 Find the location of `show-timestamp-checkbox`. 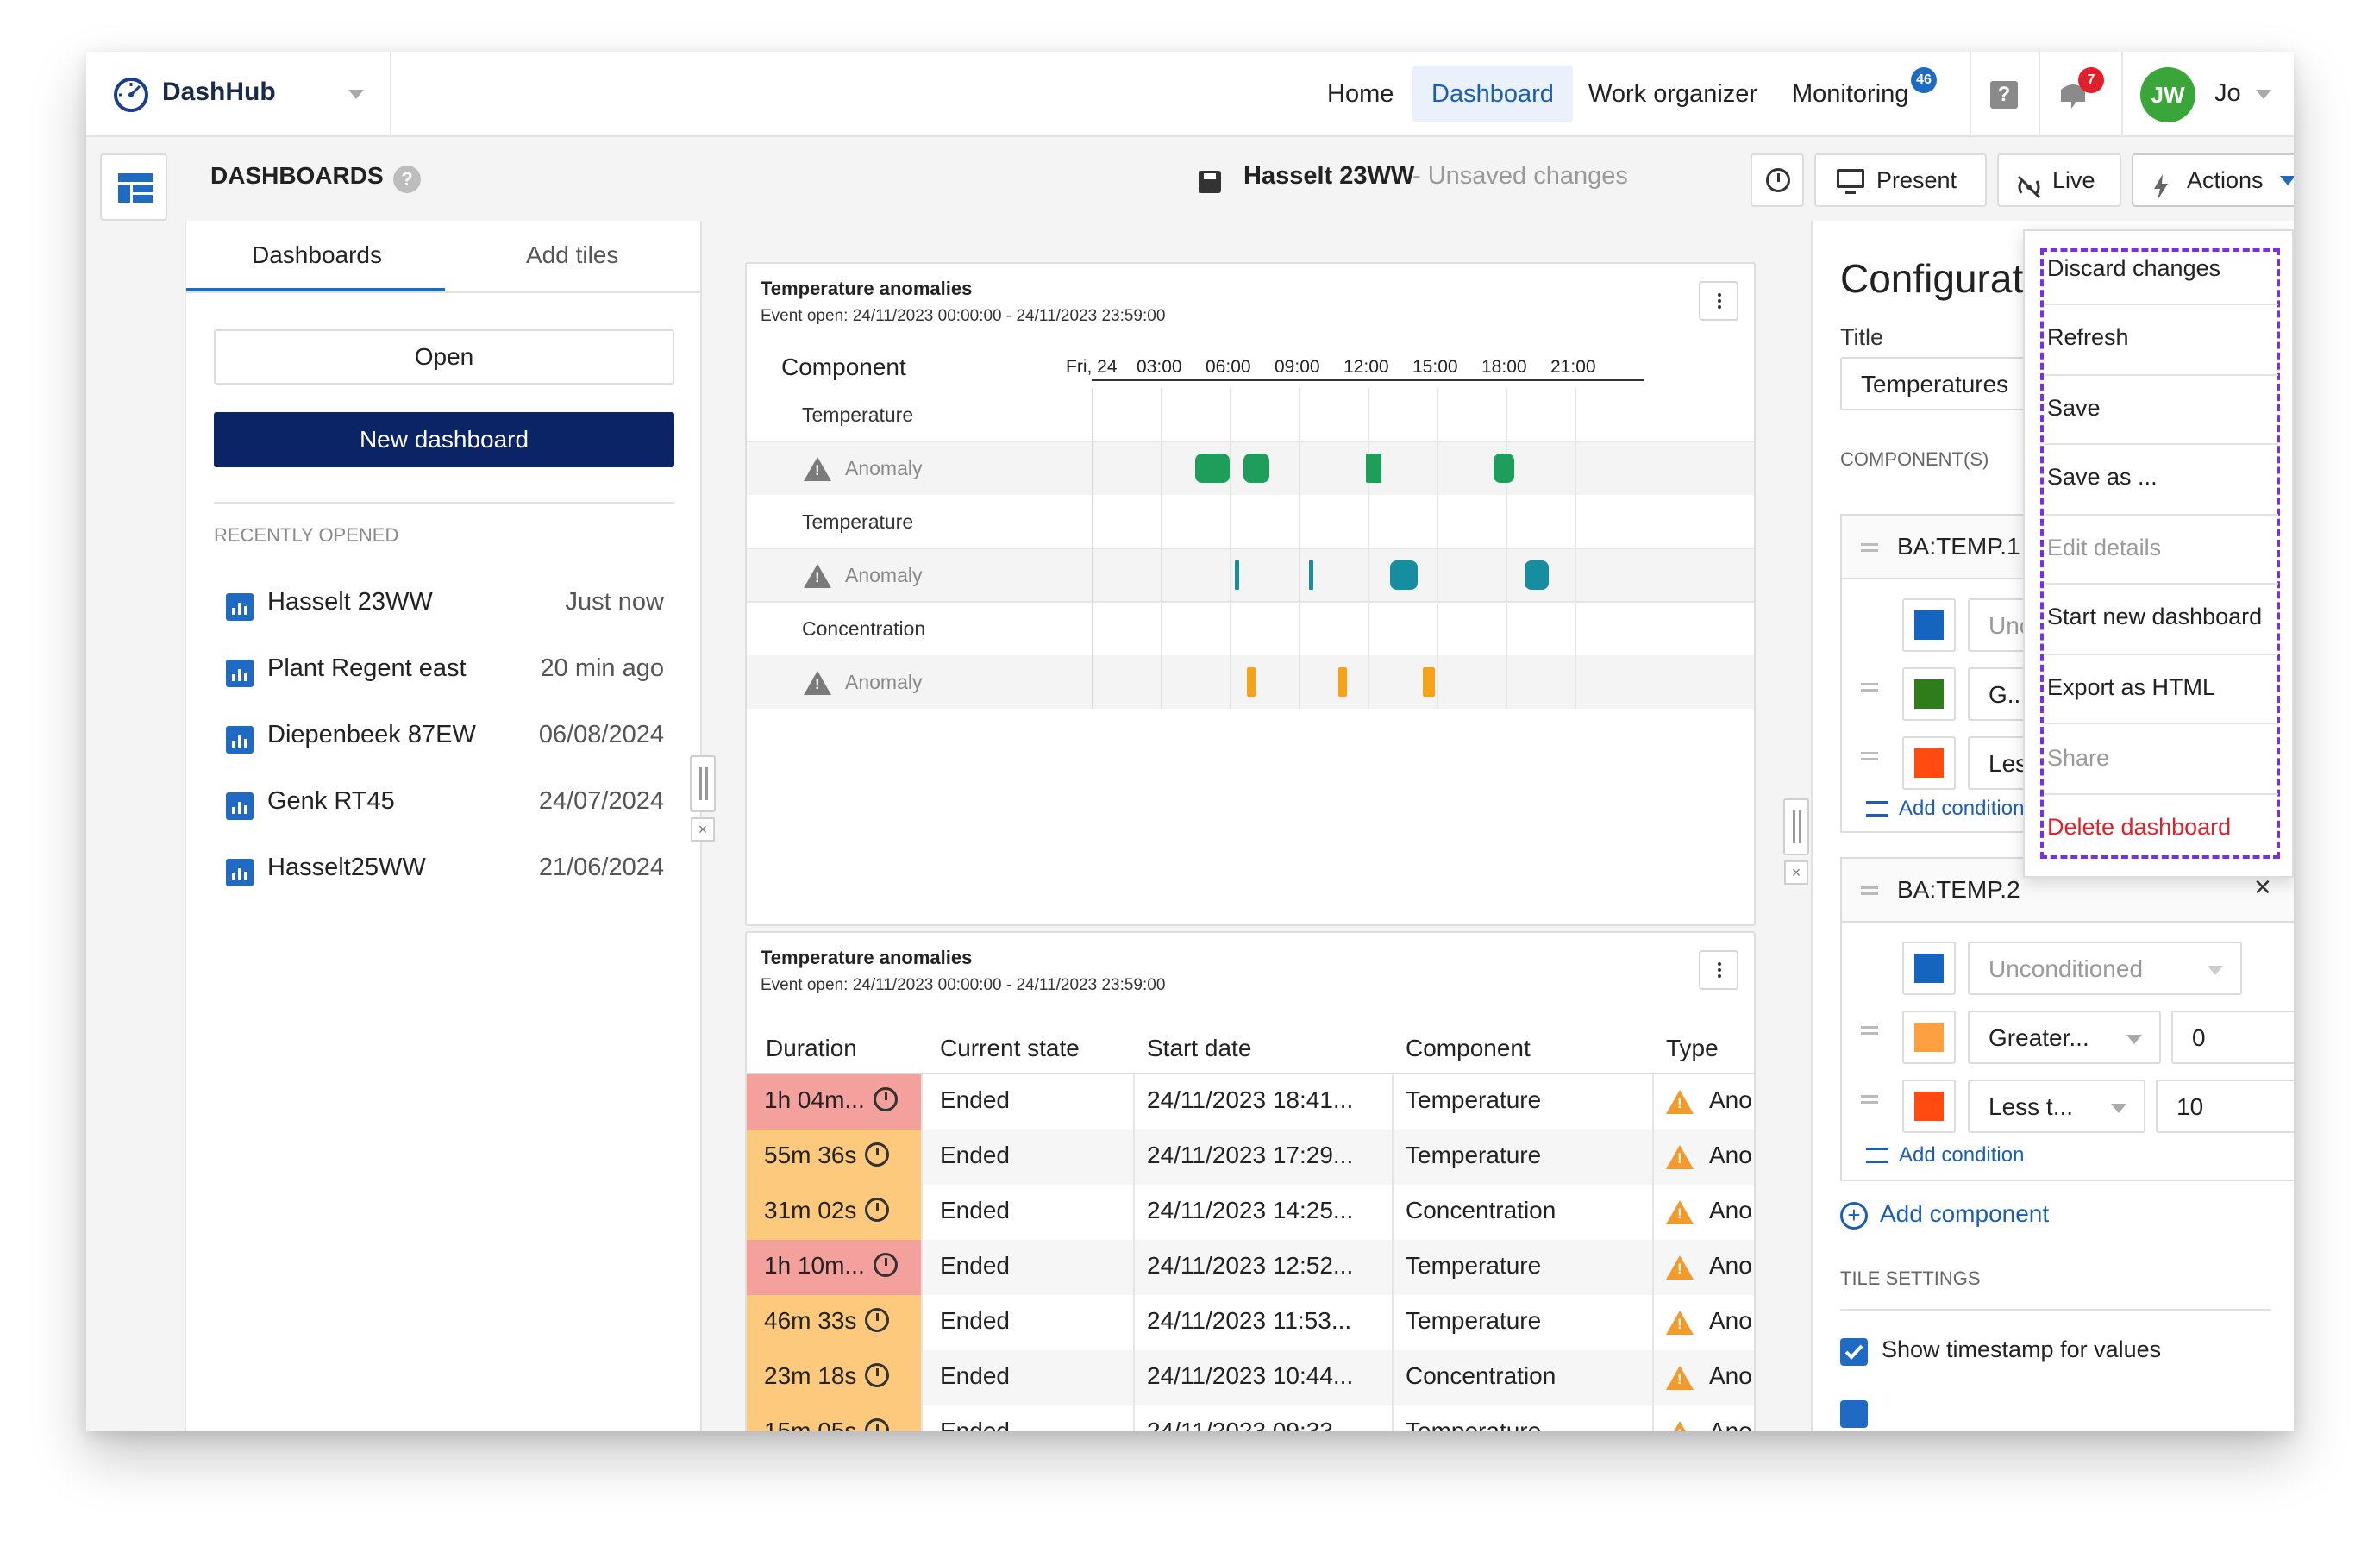

show-timestamp-checkbox is located at coordinates (1854, 1352).